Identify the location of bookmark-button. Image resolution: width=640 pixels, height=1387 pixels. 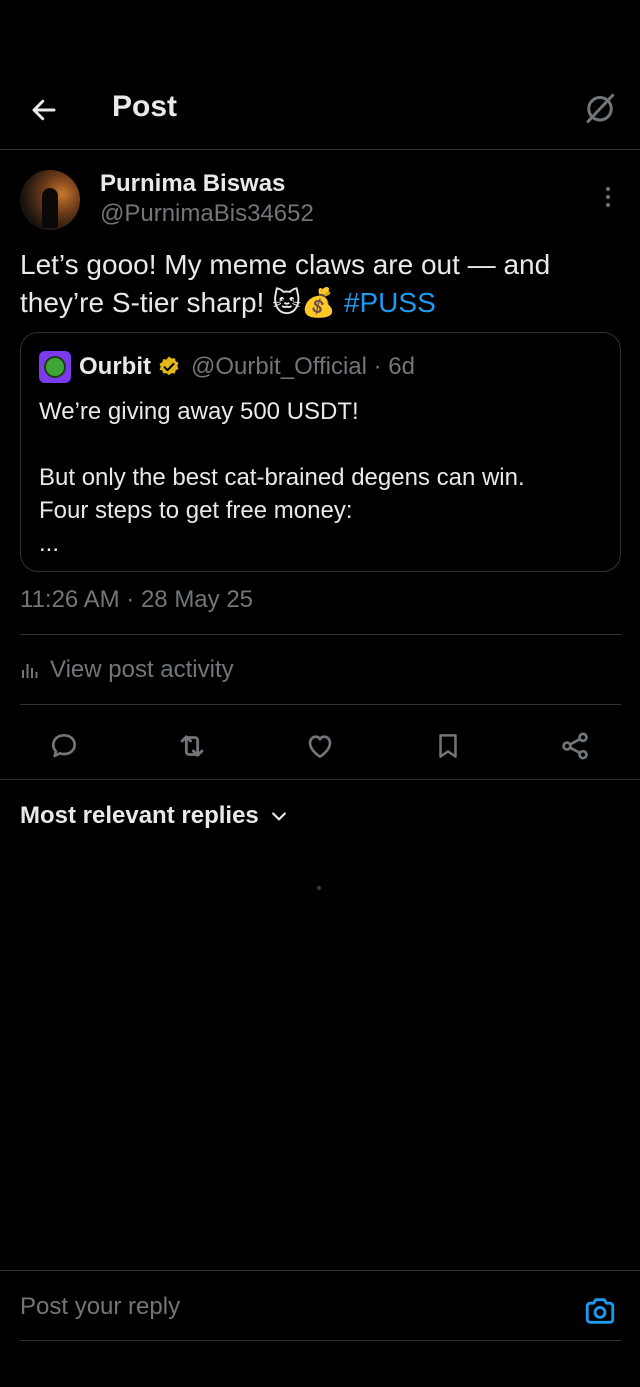
(448, 746).